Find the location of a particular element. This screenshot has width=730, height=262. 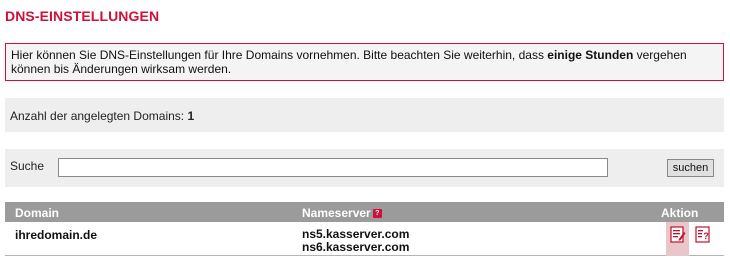

domain-count-label: Anzahl der angelegten Domains: is located at coordinates (99, 116).